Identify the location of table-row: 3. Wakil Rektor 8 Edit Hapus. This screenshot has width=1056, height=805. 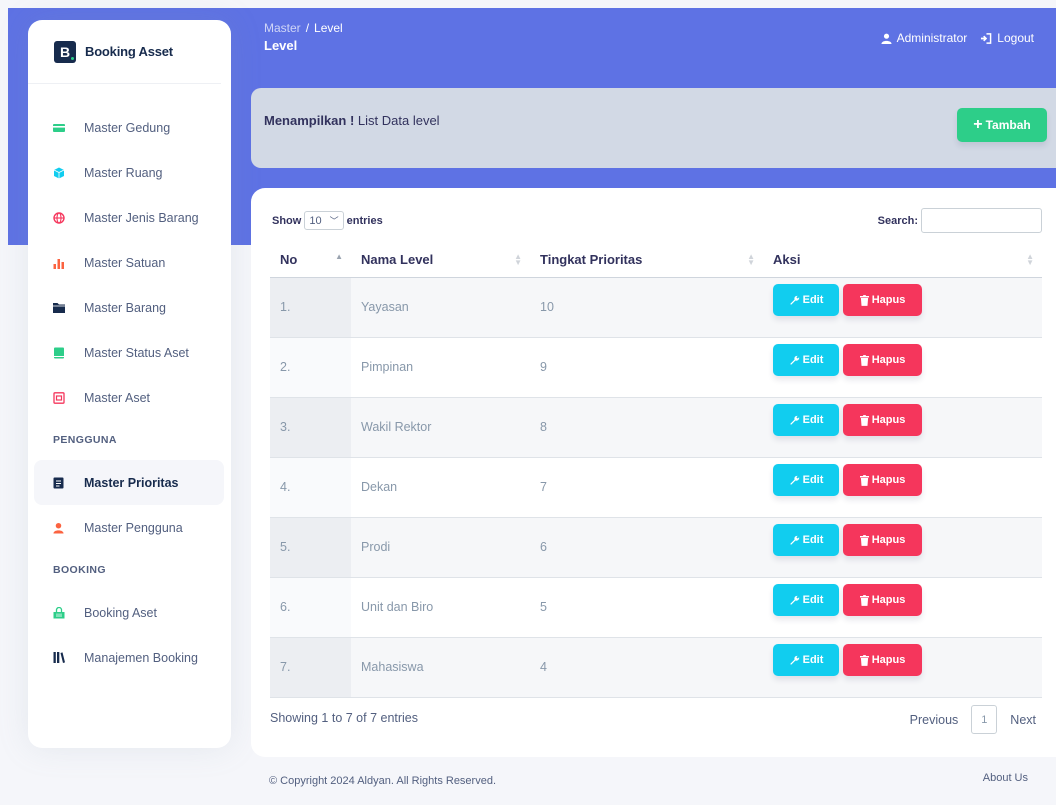
(656, 427).